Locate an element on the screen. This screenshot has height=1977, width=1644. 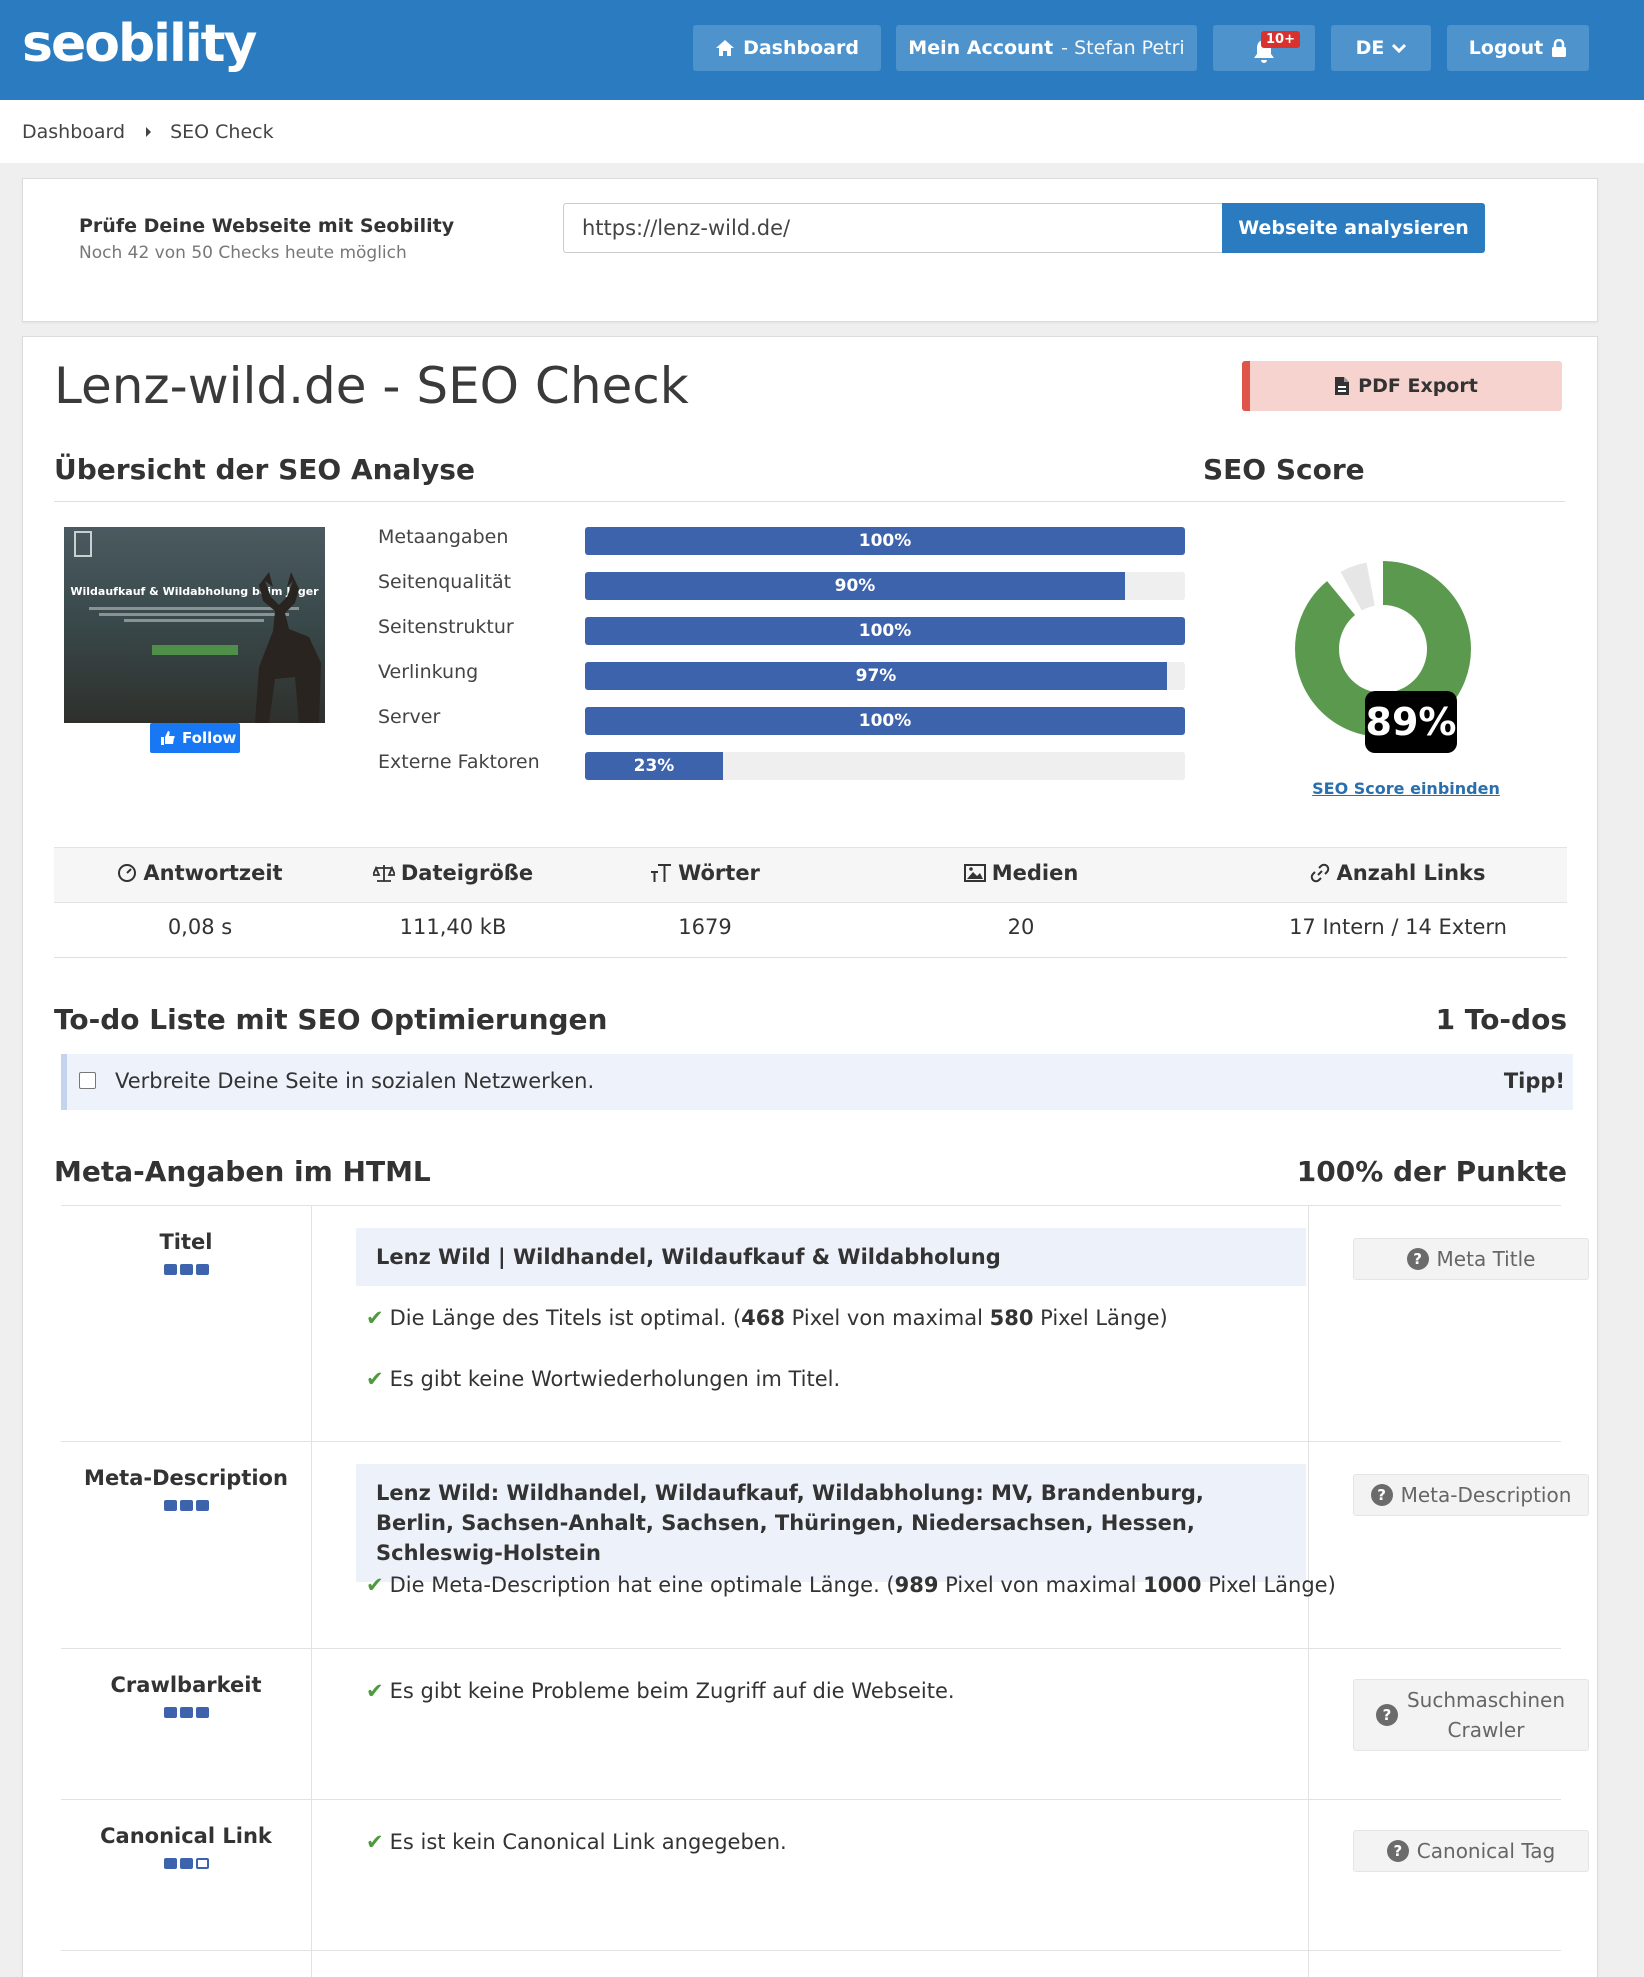
logout-label: Logout is located at coordinates (1506, 48).